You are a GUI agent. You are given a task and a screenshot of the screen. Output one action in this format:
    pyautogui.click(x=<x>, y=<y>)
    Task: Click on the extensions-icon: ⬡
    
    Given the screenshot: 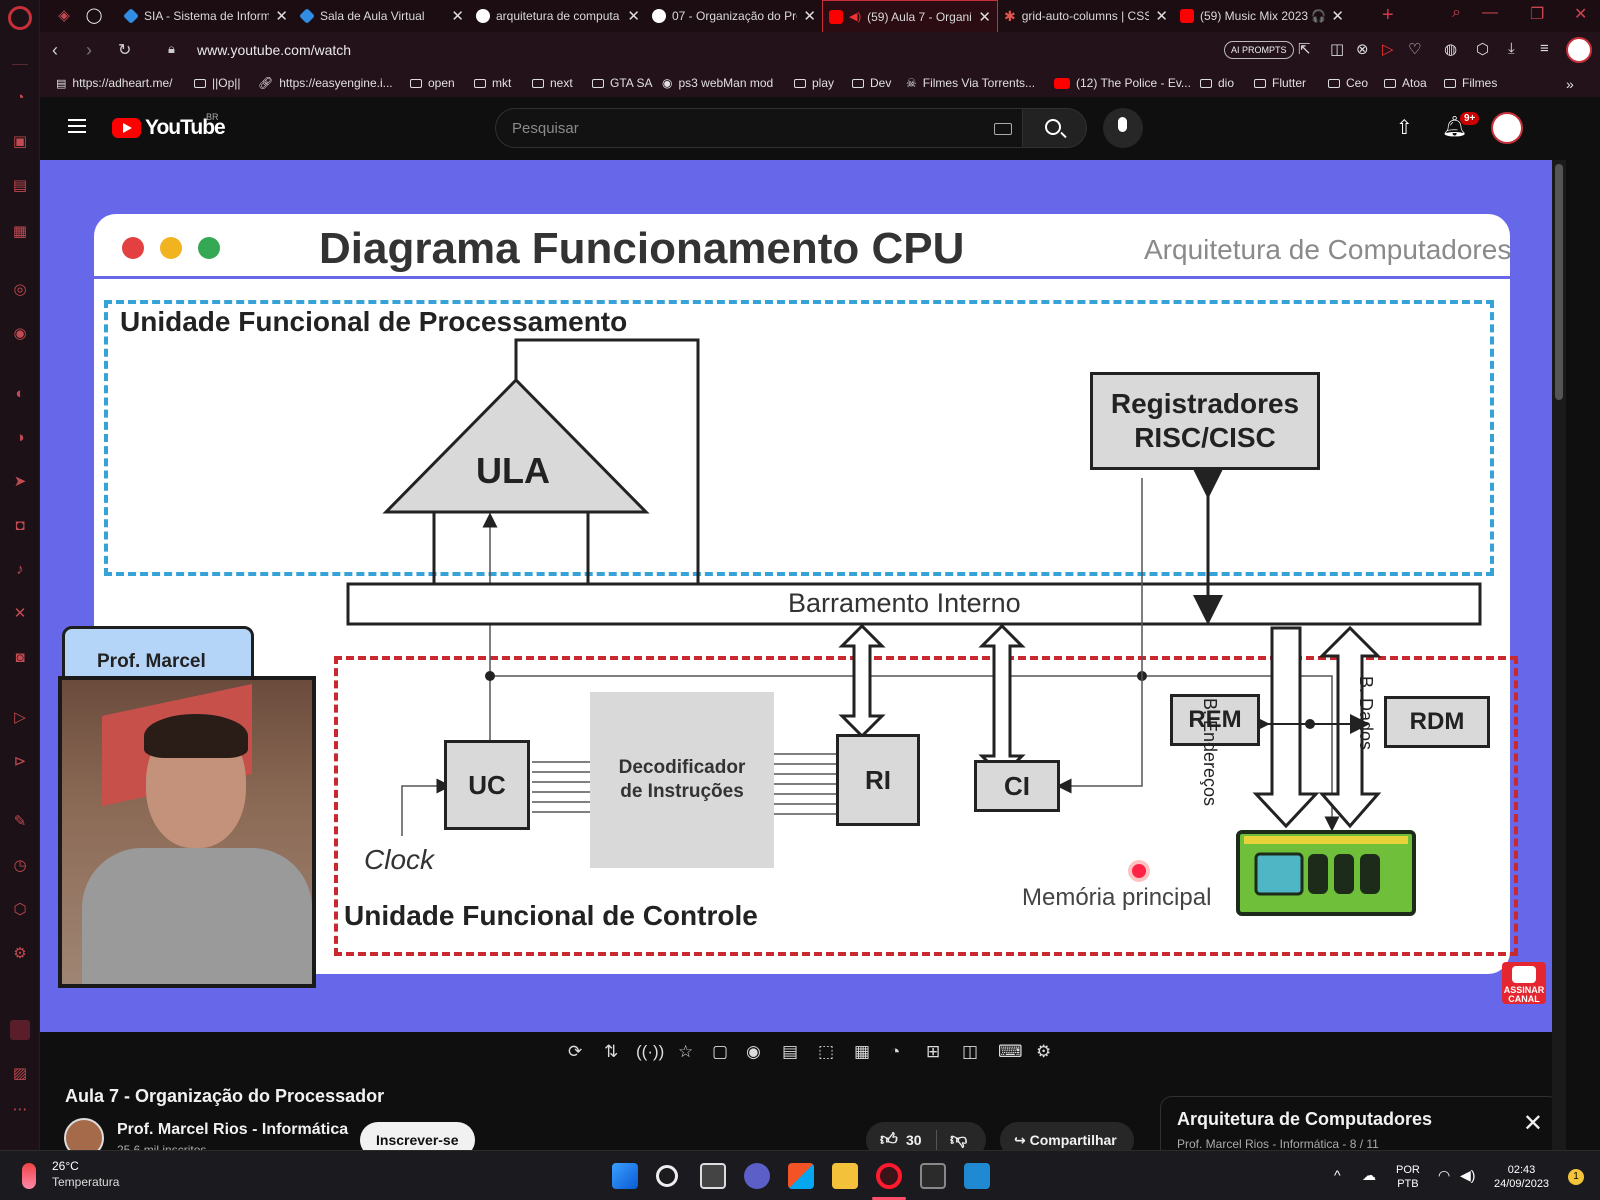 What is the action you would take?
    pyautogui.click(x=1482, y=49)
    